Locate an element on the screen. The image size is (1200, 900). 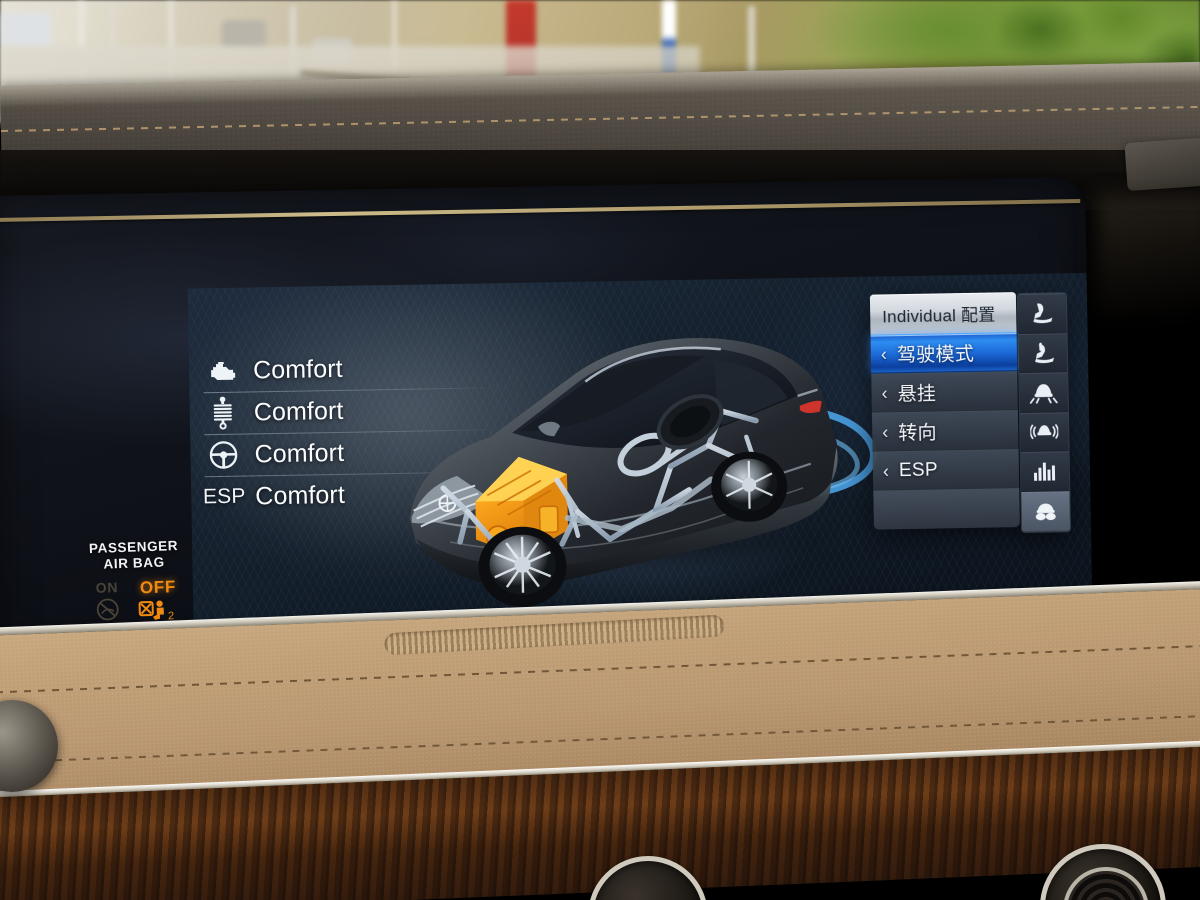
parking-sensor-icon is located at coordinates (1044, 432).